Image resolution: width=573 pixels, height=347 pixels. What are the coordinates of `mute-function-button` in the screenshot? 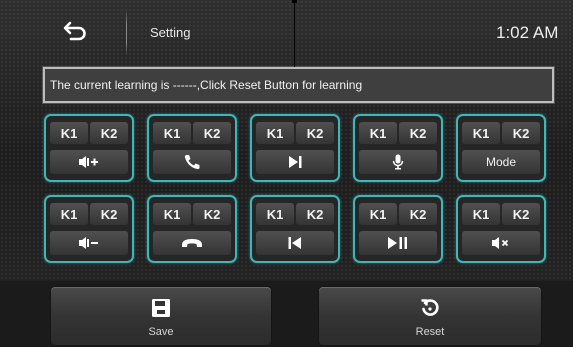 It's located at (501, 243).